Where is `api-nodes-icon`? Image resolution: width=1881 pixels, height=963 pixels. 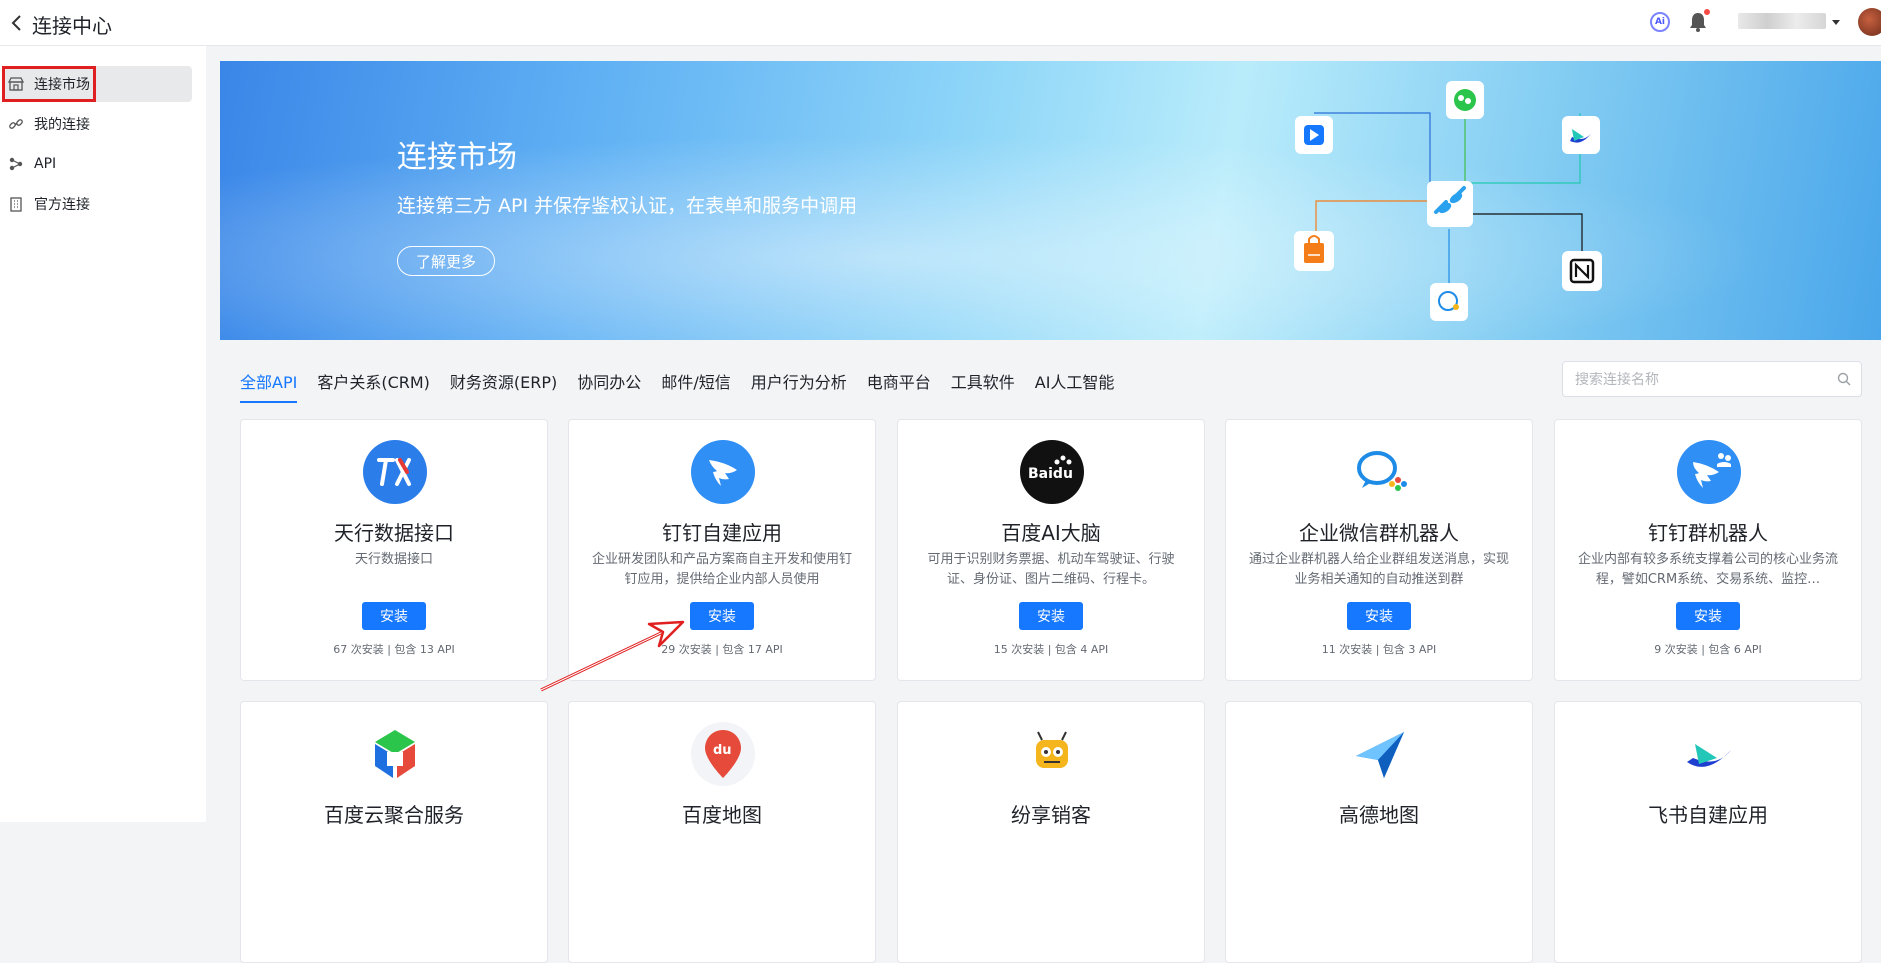
api-nodes-icon is located at coordinates (16, 164).